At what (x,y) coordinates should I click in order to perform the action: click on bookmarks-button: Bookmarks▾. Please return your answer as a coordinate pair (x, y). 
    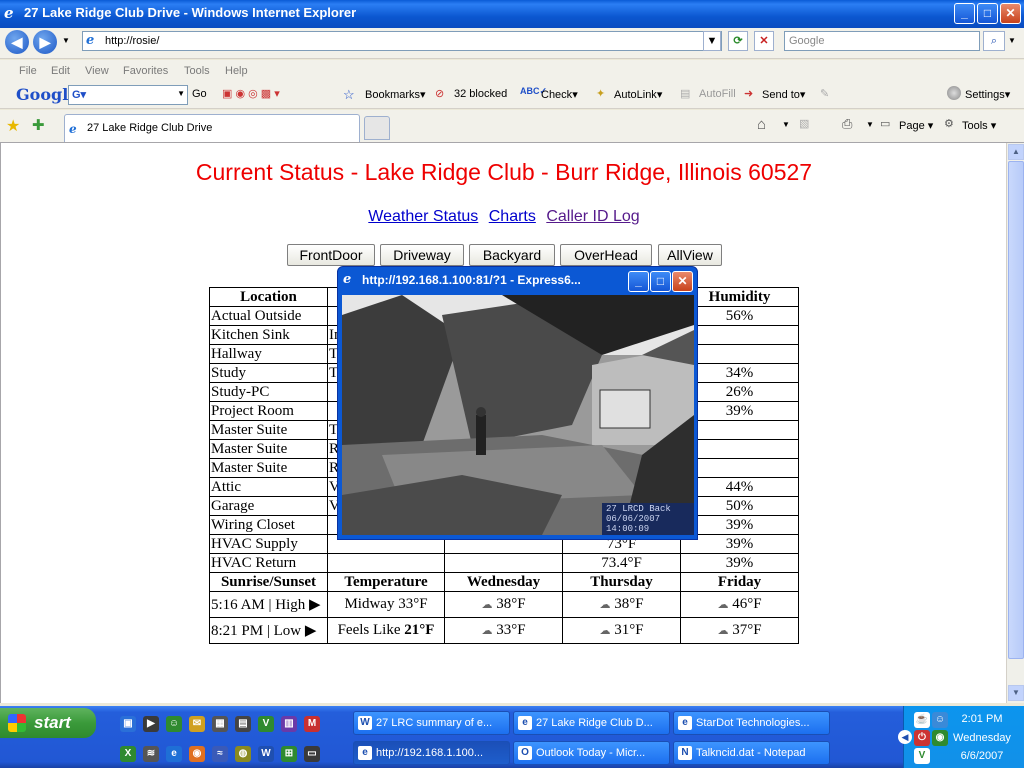
    Looking at the image, I should click on (395, 94).